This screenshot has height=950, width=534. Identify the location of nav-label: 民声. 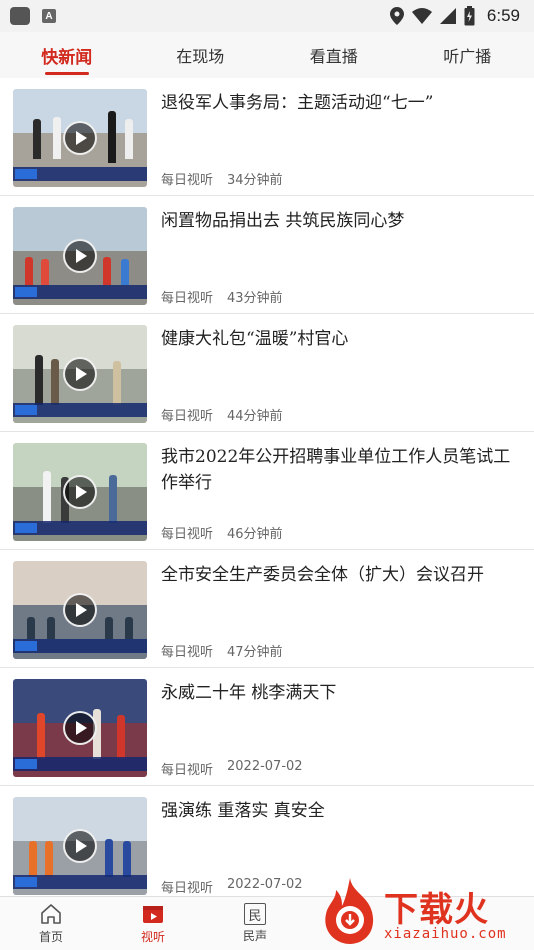
(254, 936).